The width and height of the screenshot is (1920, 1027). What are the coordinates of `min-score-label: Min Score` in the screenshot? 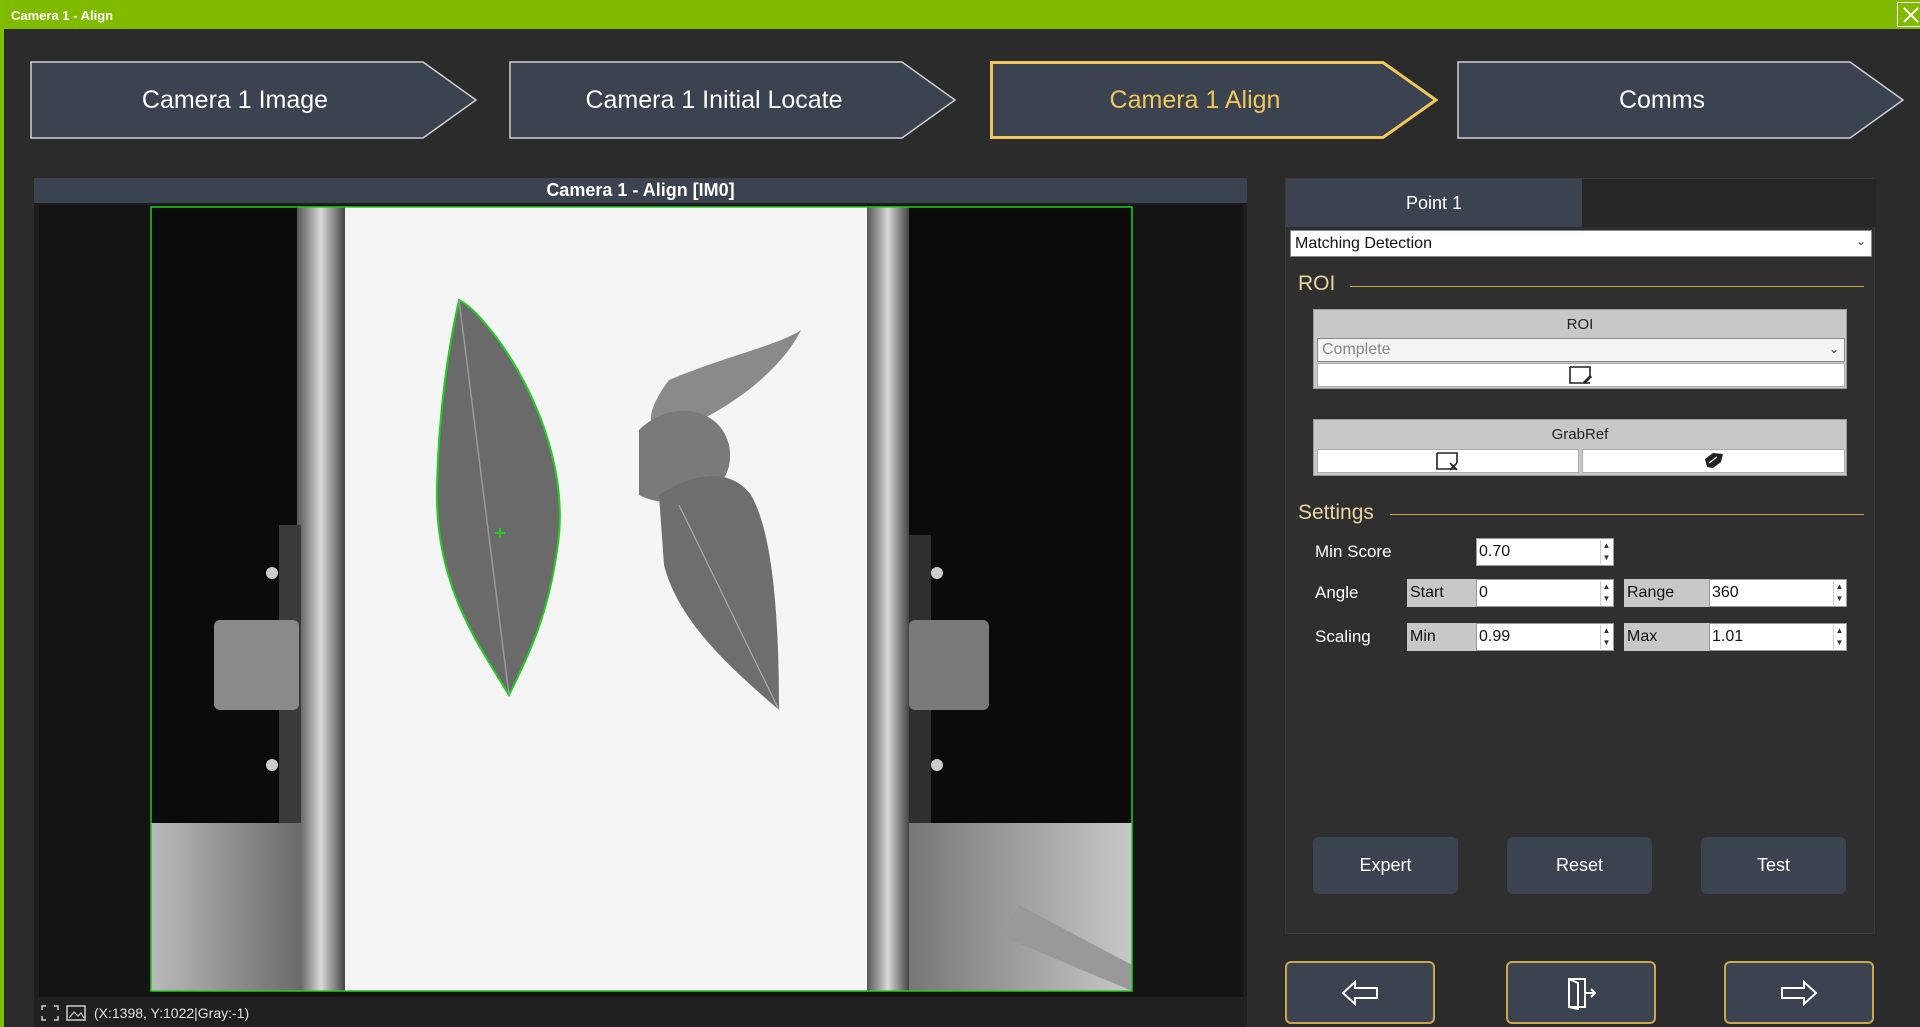 It's located at (1353, 551).